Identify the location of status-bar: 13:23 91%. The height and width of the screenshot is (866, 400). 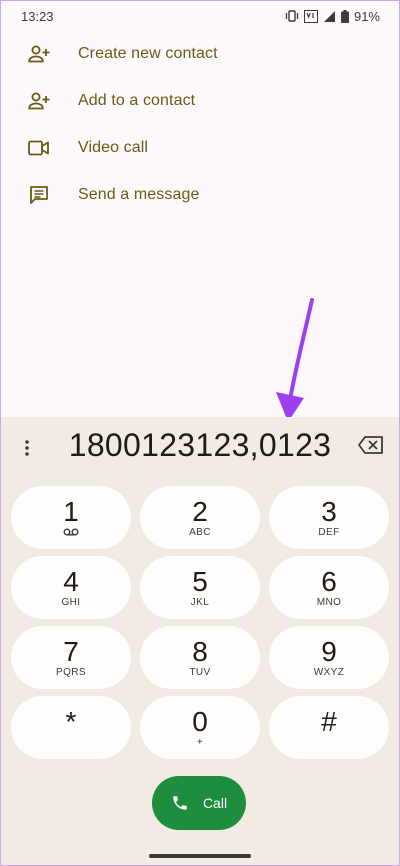
(200, 16).